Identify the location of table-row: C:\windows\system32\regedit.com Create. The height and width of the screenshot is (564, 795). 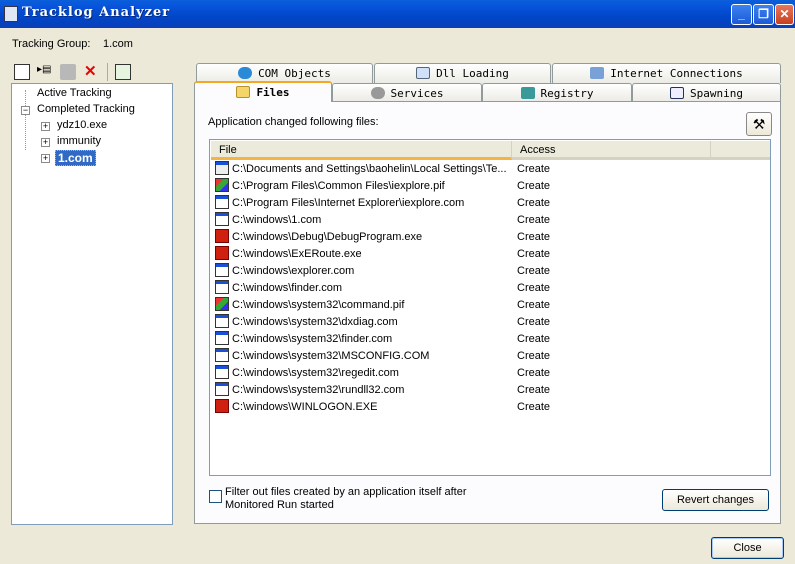
(490, 373).